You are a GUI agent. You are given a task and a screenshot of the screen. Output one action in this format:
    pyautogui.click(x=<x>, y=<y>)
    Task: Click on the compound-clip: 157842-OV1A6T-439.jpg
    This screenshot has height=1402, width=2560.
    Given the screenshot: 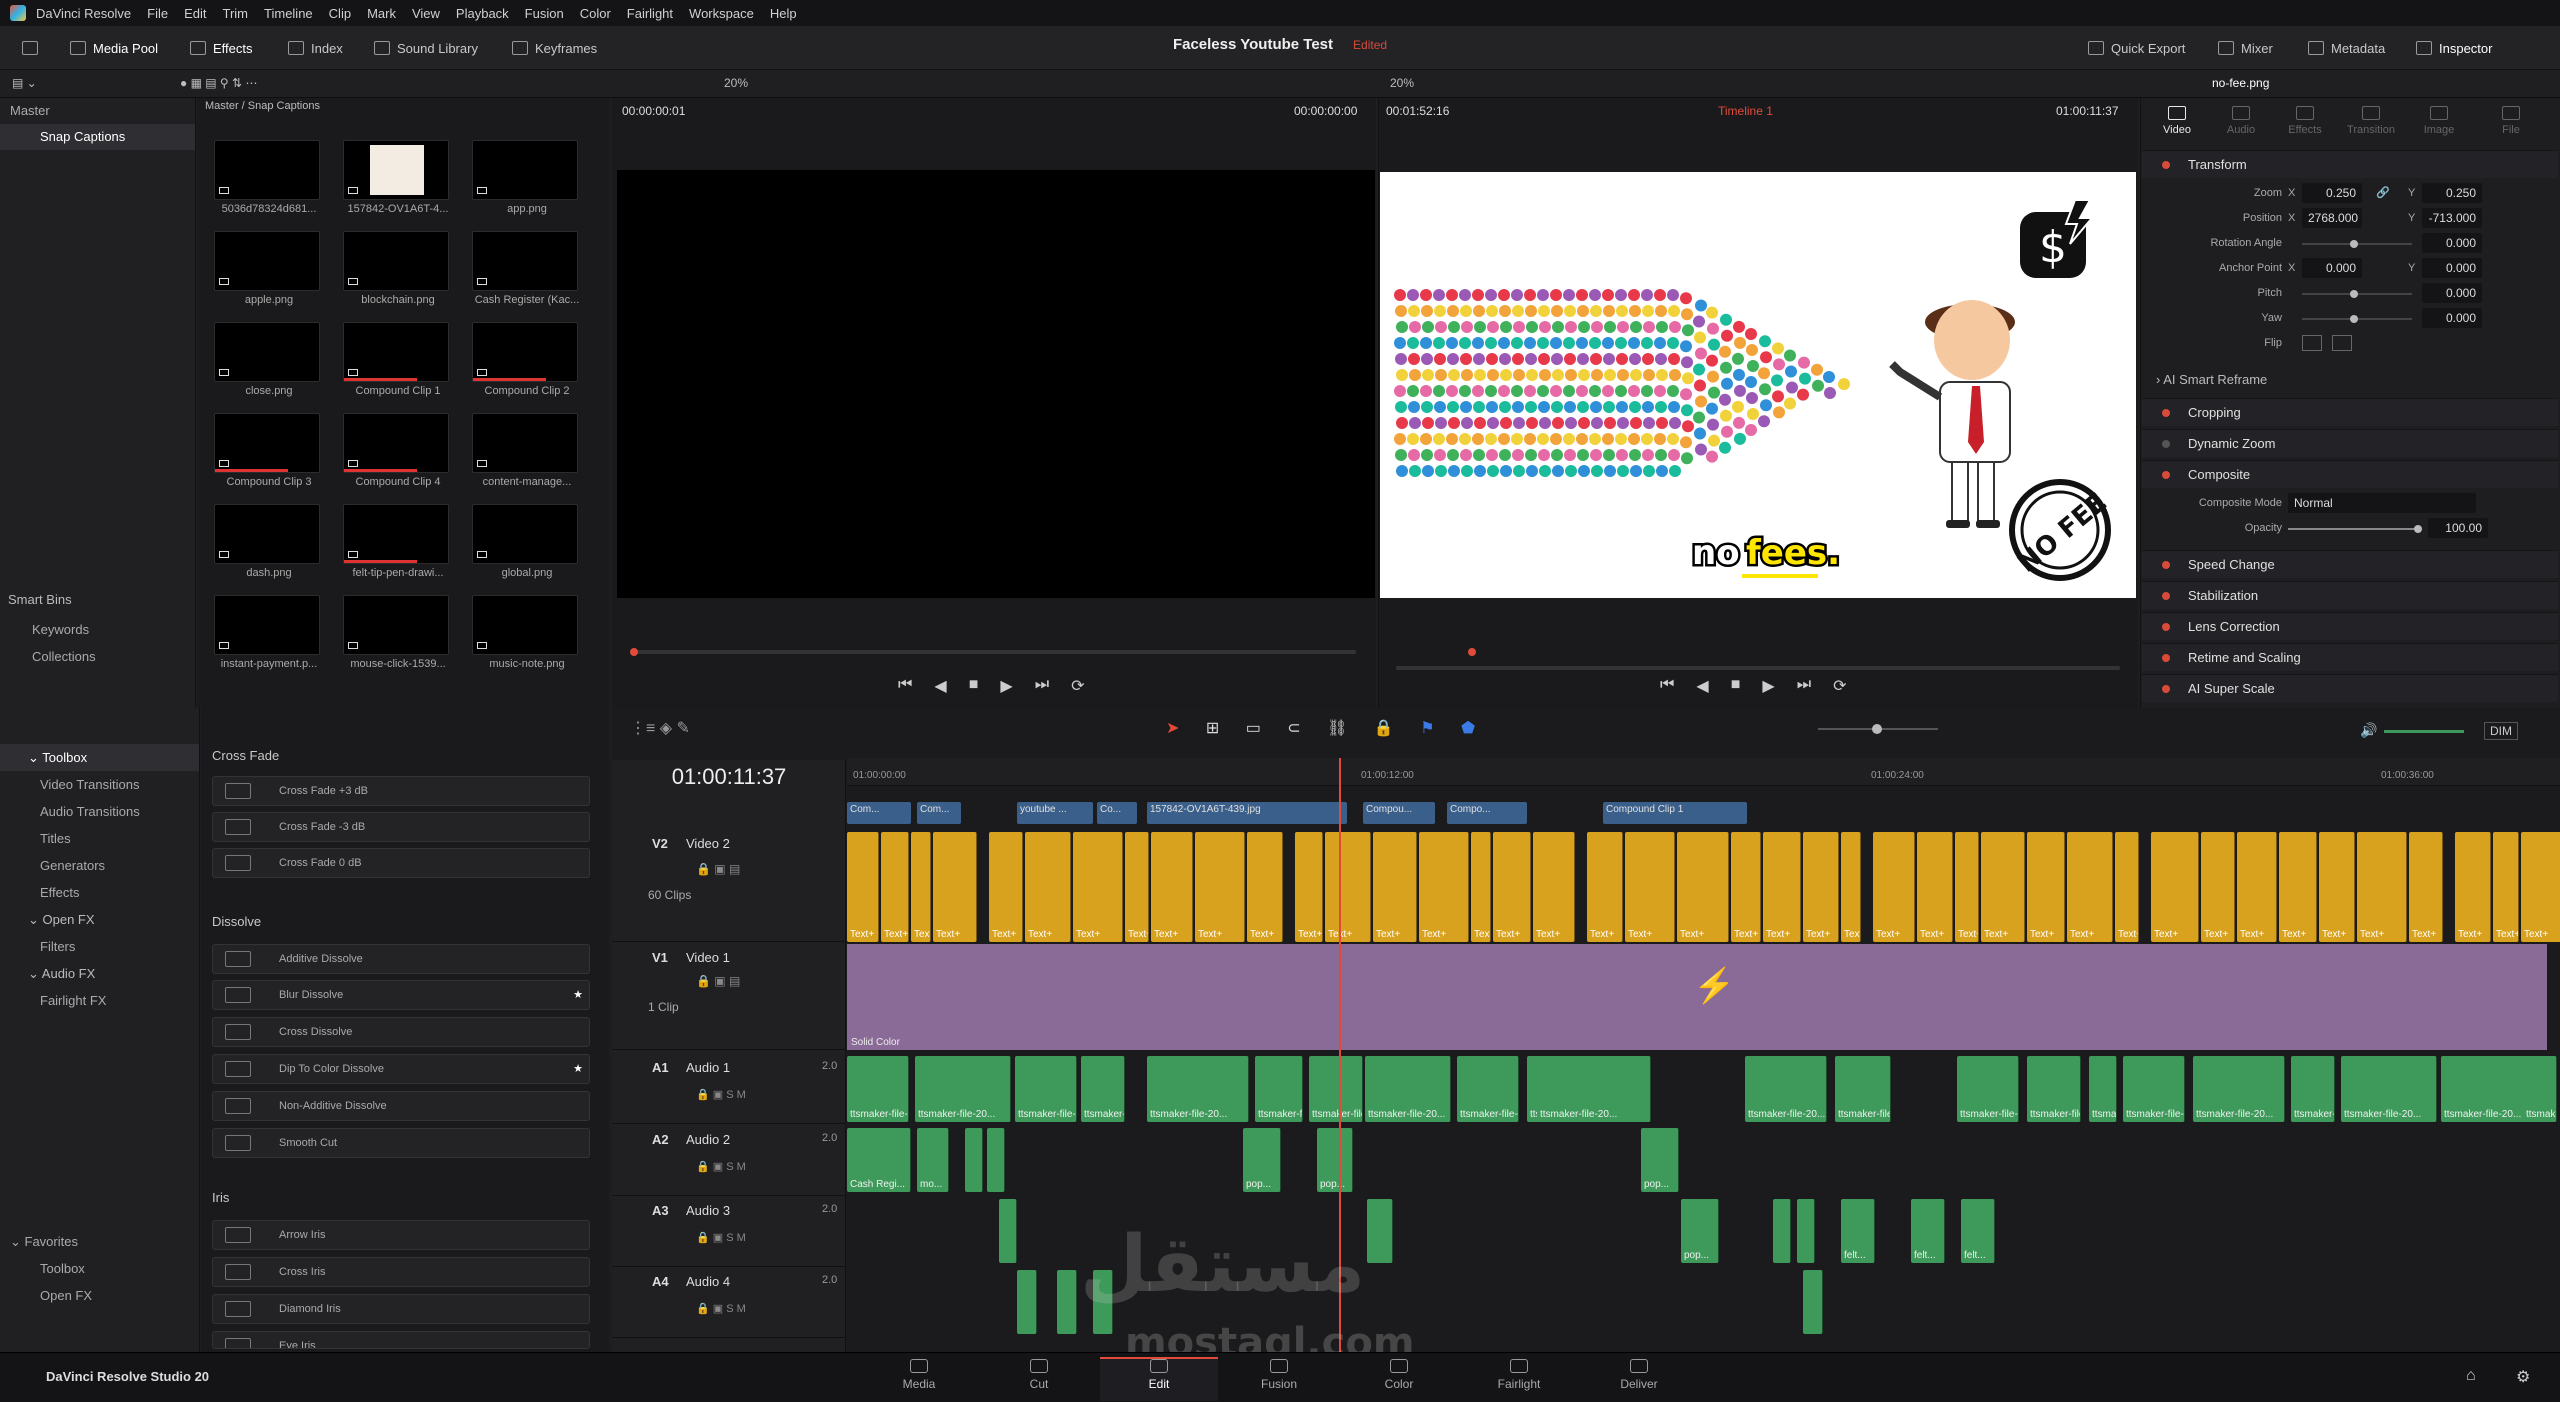 What is the action you would take?
    pyautogui.click(x=1247, y=813)
    